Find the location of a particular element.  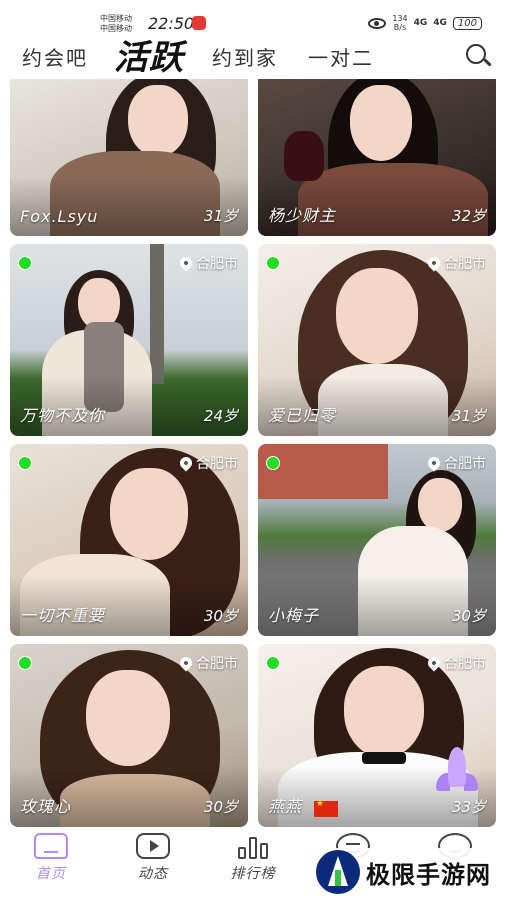

nav-home-label: 首页 is located at coordinates (51, 874).